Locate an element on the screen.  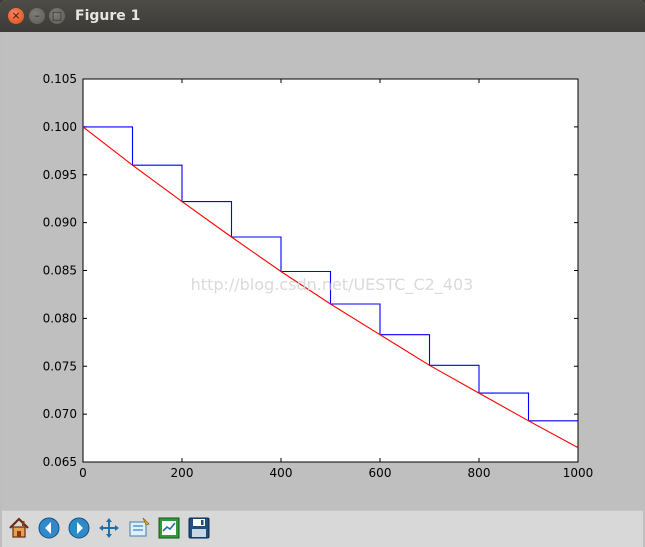
back-button is located at coordinates (49, 528).